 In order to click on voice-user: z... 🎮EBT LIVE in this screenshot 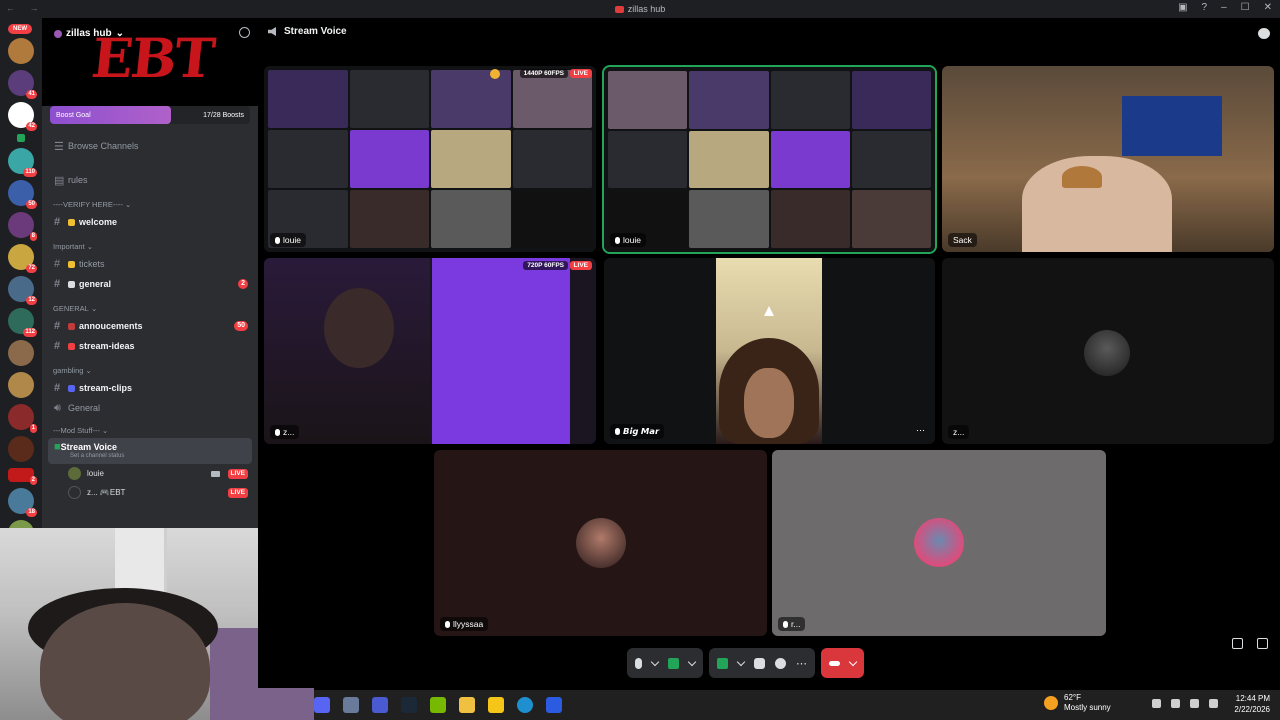, I will do `click(160, 492)`.